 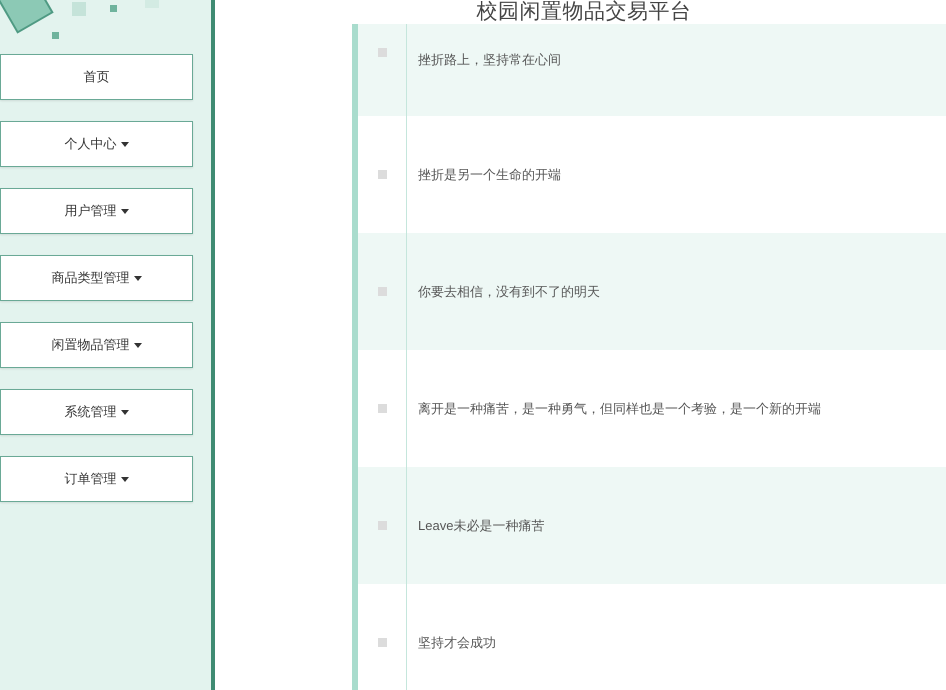 What do you see at coordinates (489, 175) in the screenshot?
I see `row-text: 挫折是另一个生命的开端` at bounding box center [489, 175].